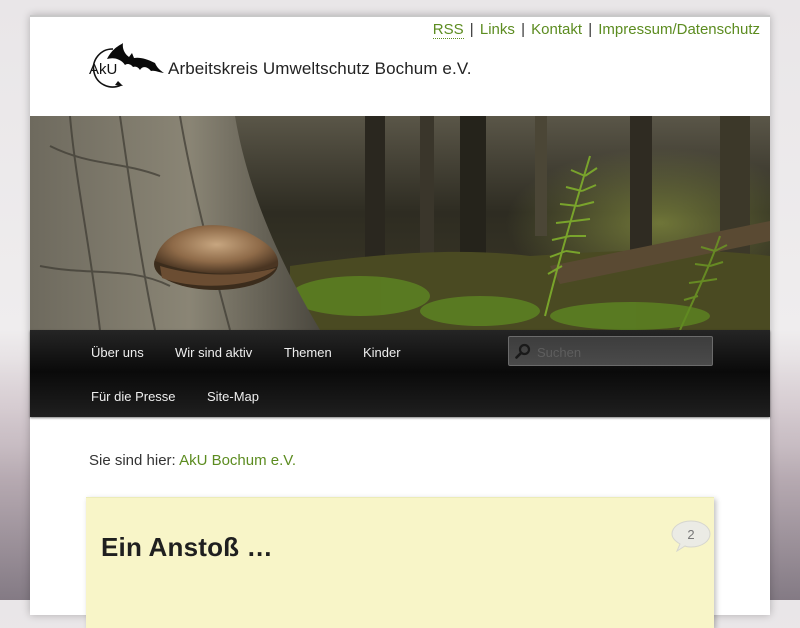 The height and width of the screenshot is (628, 800). Describe the element at coordinates (233, 396) in the screenshot. I see `nav-item-site-map: Site-Map` at that location.